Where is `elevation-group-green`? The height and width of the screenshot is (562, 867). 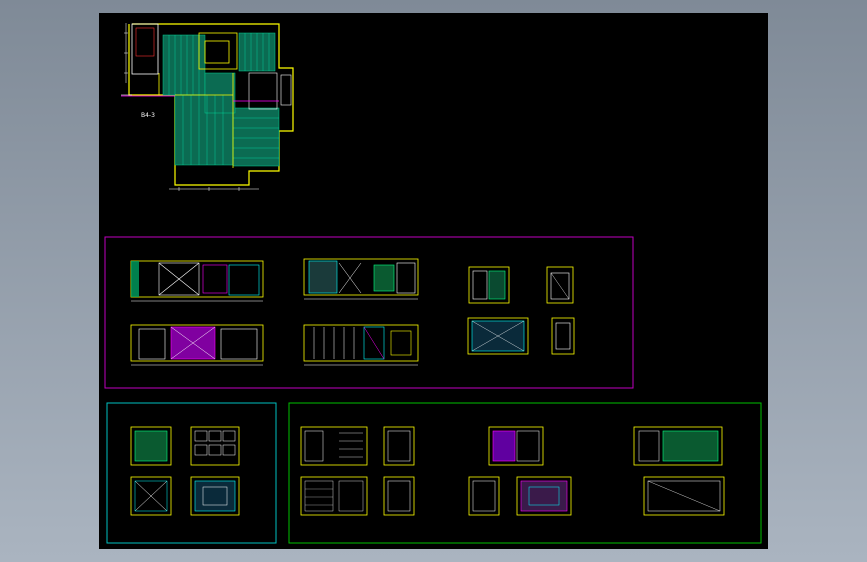 elevation-group-green is located at coordinates (525, 473).